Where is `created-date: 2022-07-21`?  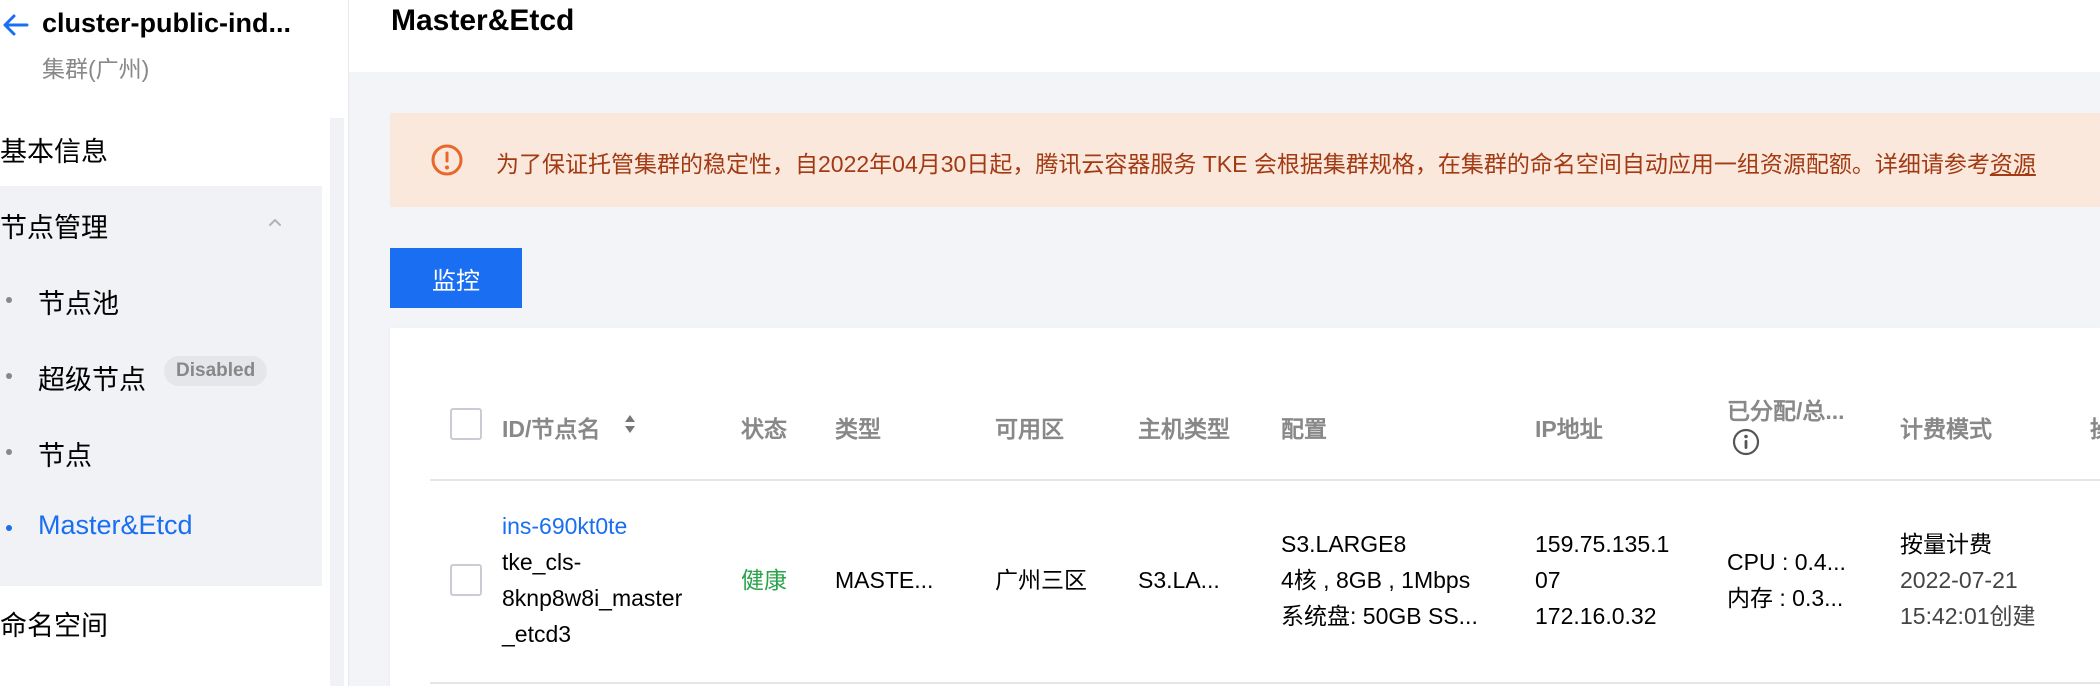
created-date: 2022-07-21 is located at coordinates (1959, 580).